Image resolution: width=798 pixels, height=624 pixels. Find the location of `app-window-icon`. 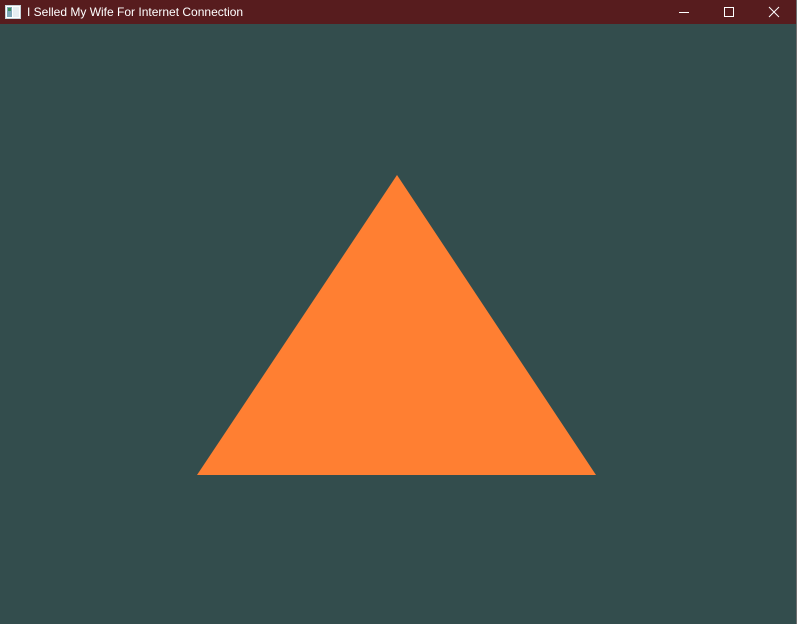

app-window-icon is located at coordinates (13, 12).